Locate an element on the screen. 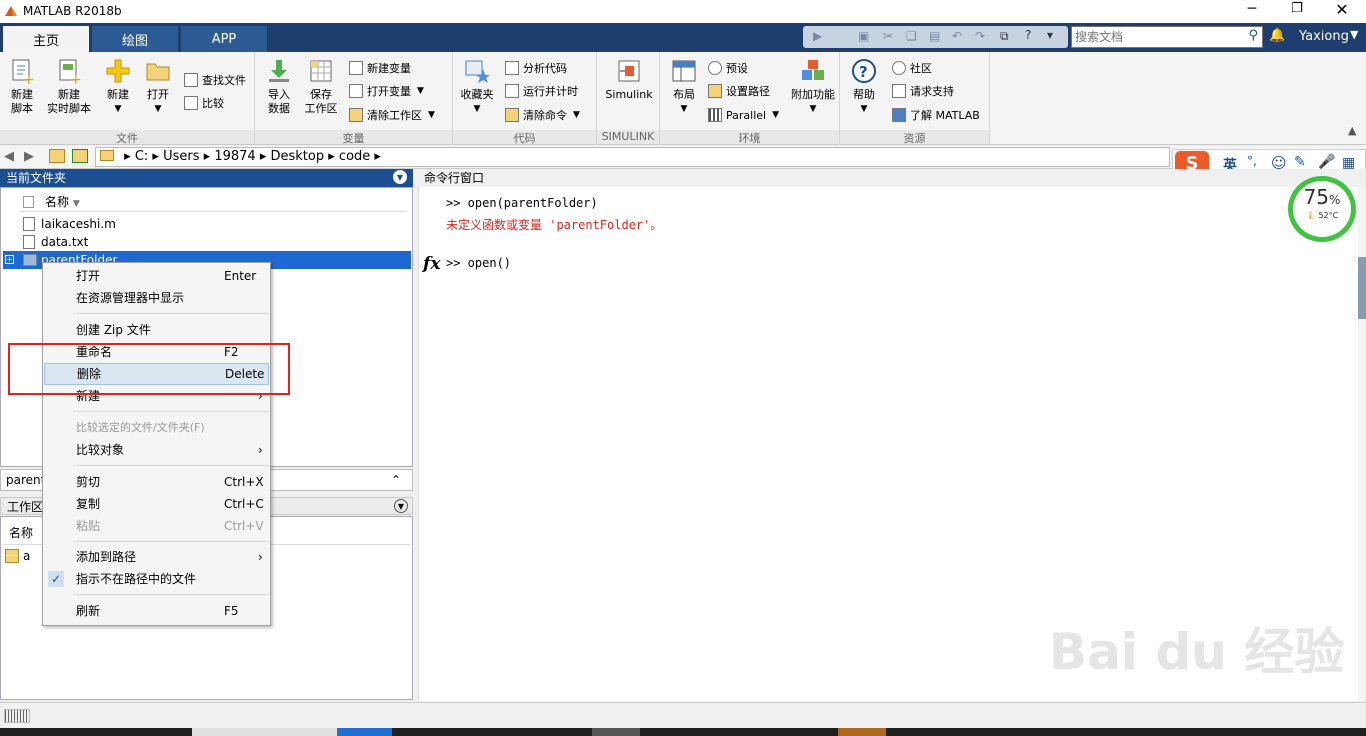 This screenshot has width=1366, height=736. find-files-button: 查找文件 is located at coordinates (215, 80).